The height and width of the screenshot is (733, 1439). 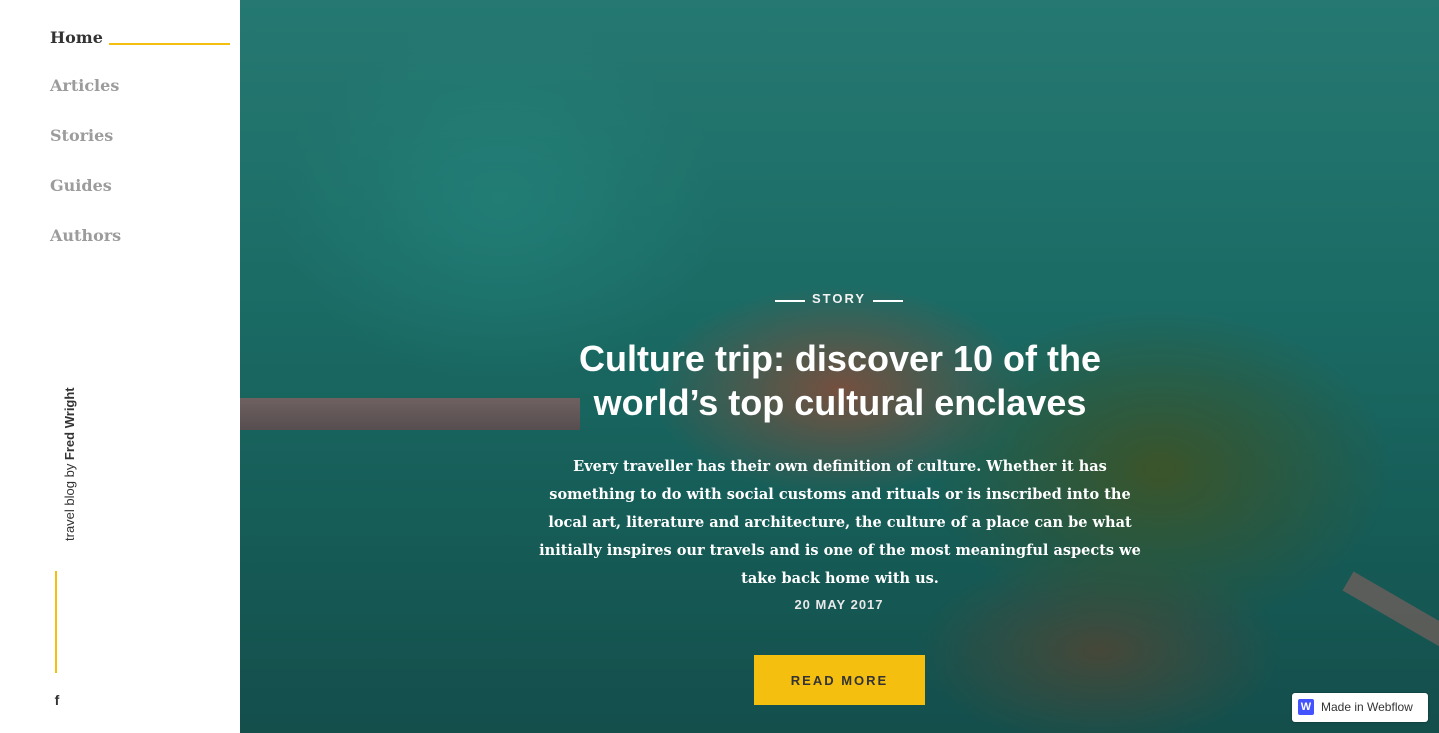 I want to click on nav-articles: Articles, so click(x=84, y=85).